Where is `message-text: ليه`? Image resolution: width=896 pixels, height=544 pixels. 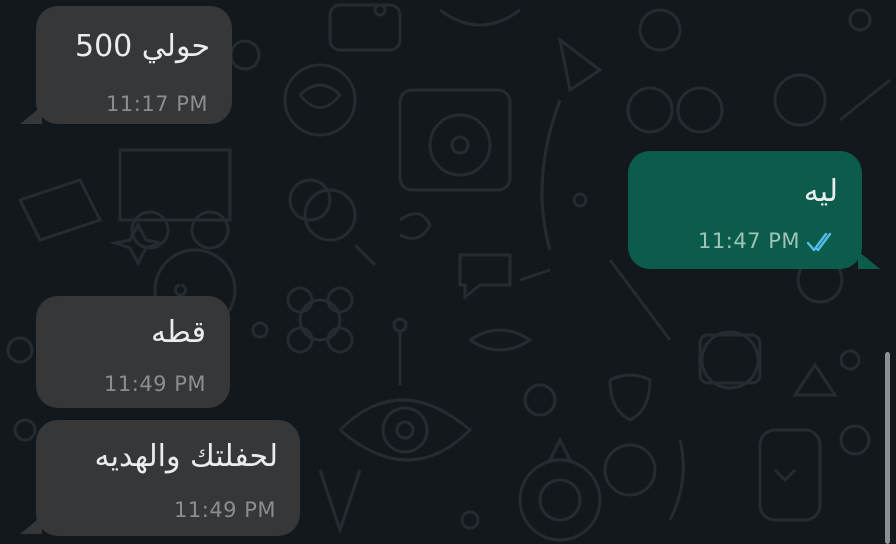
message-text: ليه is located at coordinates (820, 191).